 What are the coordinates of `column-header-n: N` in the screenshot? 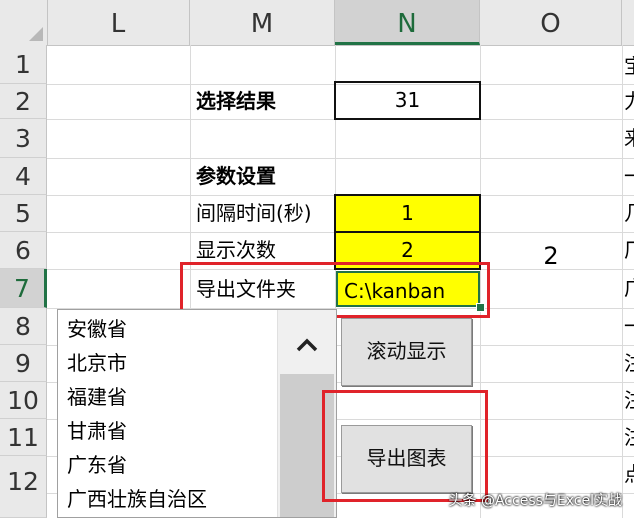 It's located at (407, 22).